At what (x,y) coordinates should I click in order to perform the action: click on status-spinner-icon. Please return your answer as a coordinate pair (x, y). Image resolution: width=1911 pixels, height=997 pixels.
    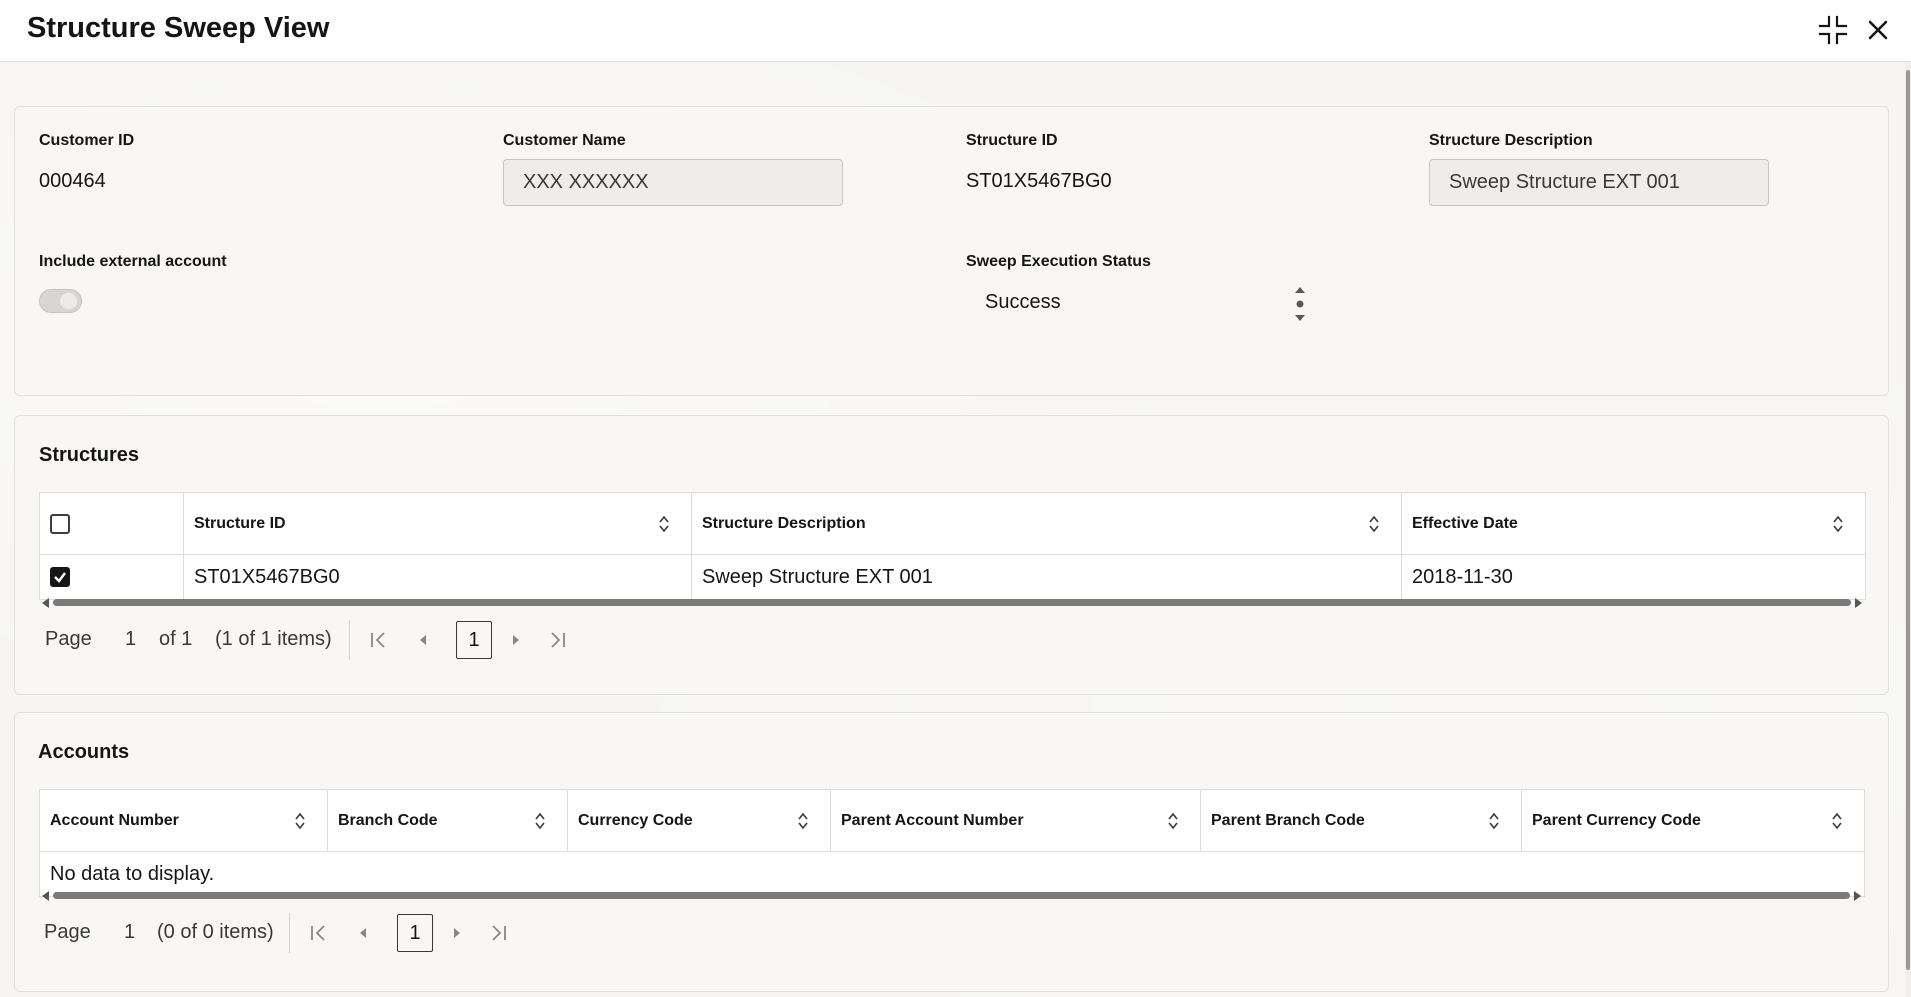
    Looking at the image, I should click on (1300, 304).